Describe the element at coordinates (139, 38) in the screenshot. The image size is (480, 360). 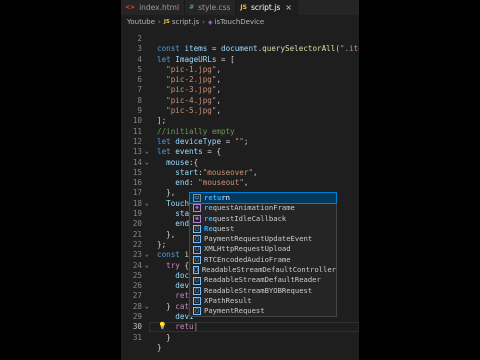
I see `code-line: 2` at that location.